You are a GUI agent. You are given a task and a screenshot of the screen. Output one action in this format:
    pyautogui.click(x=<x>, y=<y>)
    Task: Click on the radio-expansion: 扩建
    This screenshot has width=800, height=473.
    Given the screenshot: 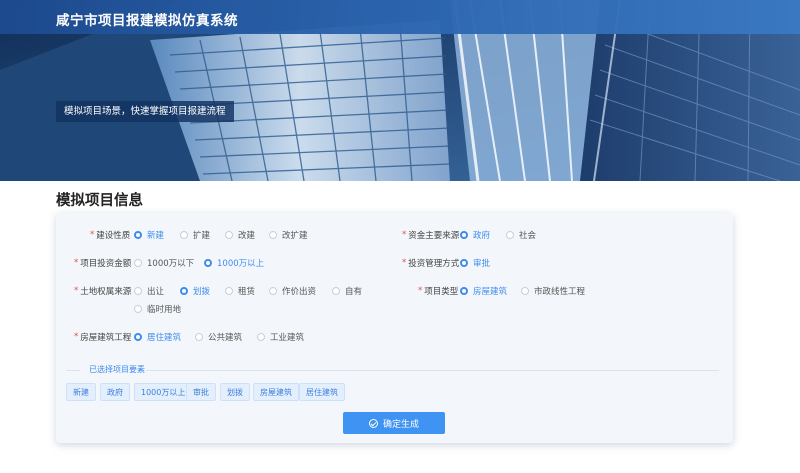 What is the action you would take?
    pyautogui.click(x=195, y=235)
    